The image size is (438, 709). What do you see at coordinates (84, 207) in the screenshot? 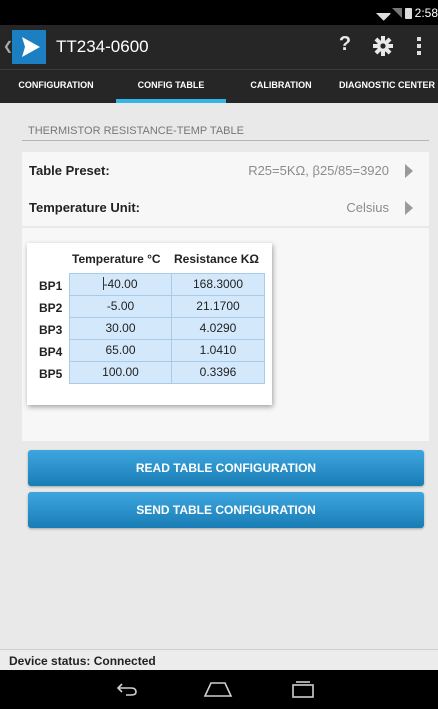
I see `temperature-unit-label: Temperature Unit:` at bounding box center [84, 207].